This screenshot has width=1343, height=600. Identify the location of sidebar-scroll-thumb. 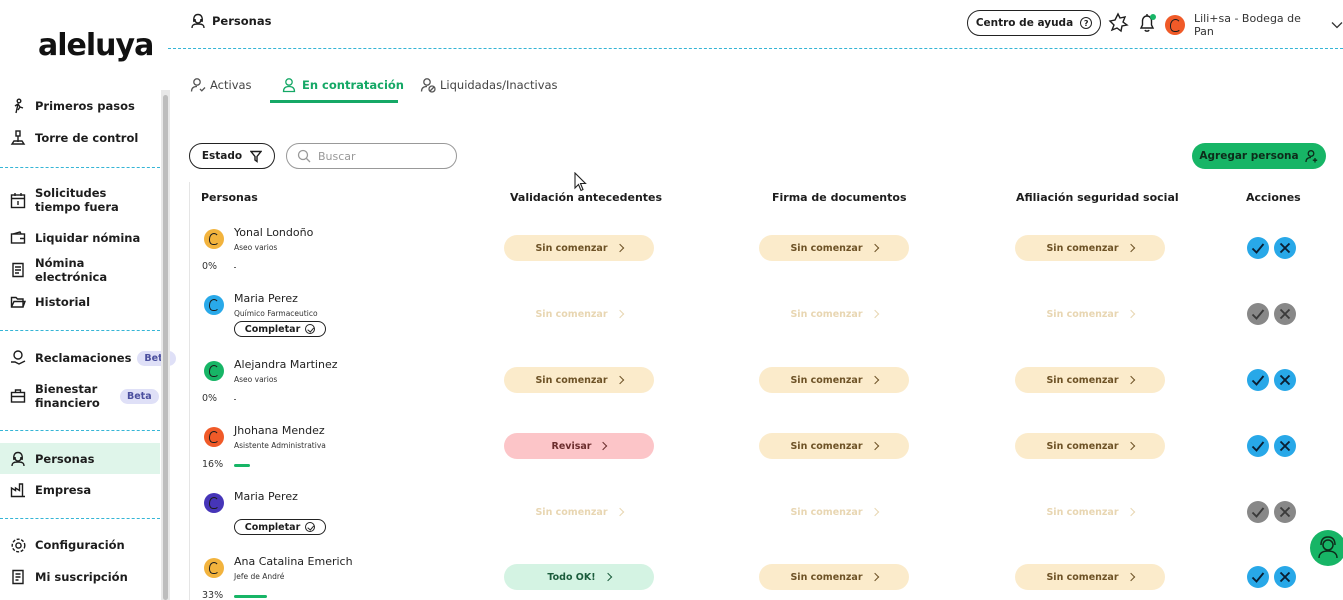
(165, 347).